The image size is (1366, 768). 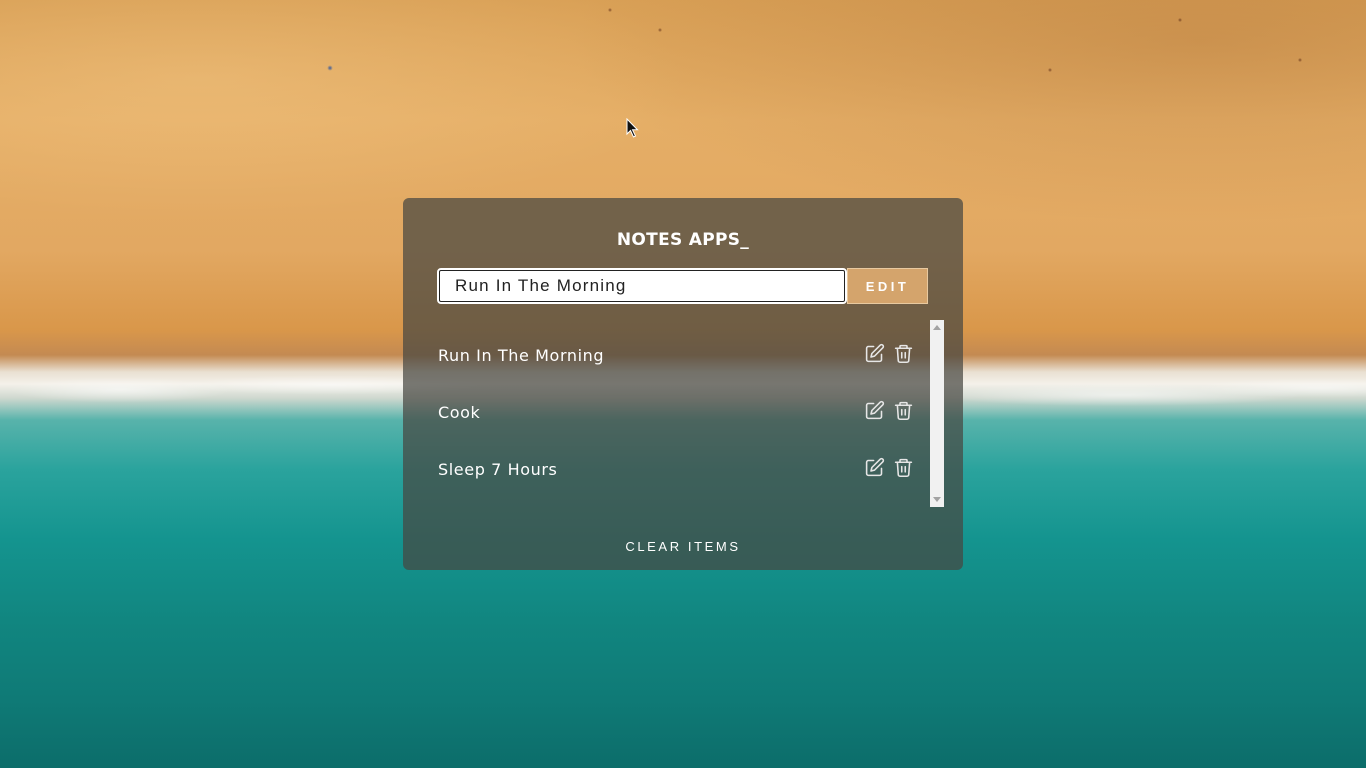 I want to click on note-label: Cook, so click(x=459, y=412).